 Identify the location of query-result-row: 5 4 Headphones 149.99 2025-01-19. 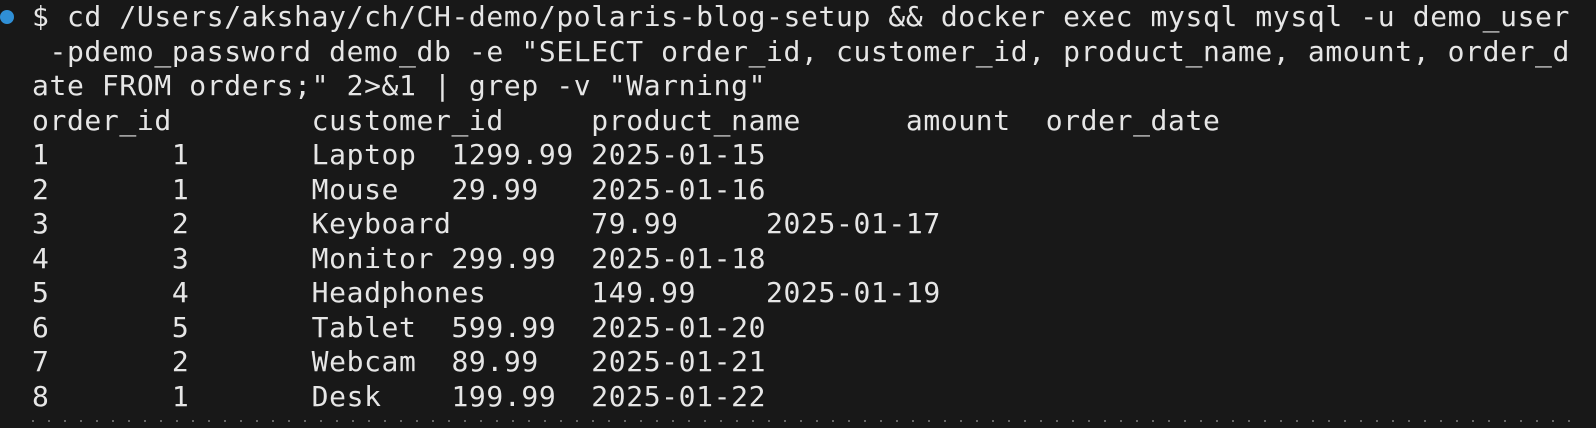
(486, 292).